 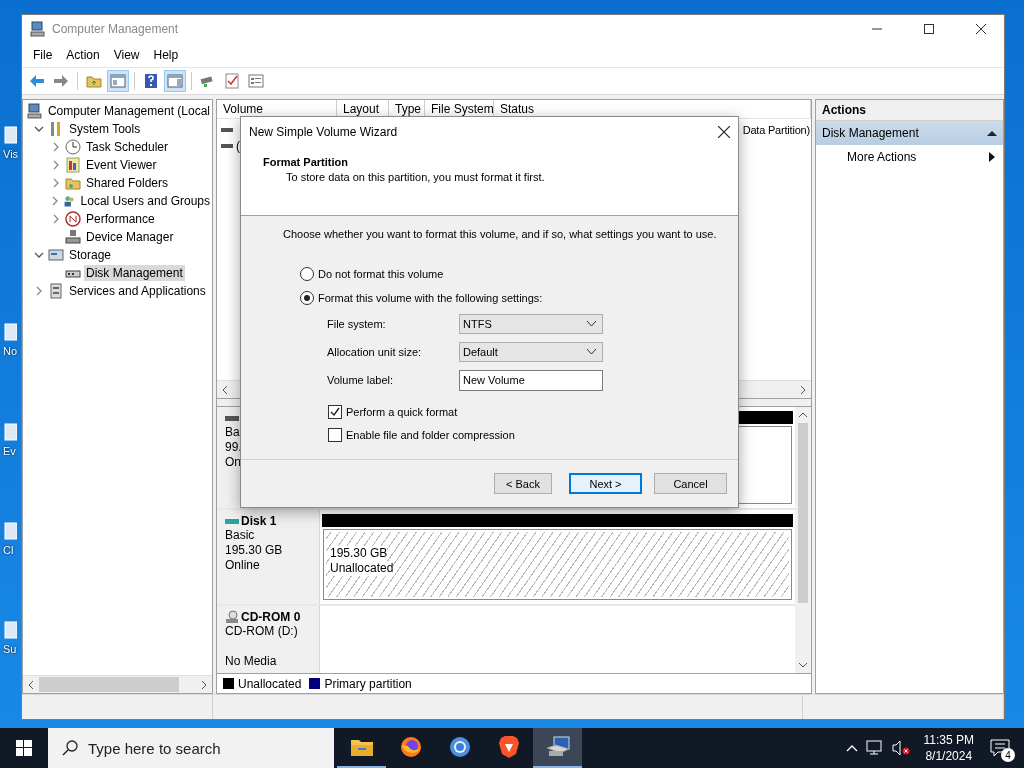 What do you see at coordinates (361, 380) in the screenshot?
I see `field-label: Volume label:` at bounding box center [361, 380].